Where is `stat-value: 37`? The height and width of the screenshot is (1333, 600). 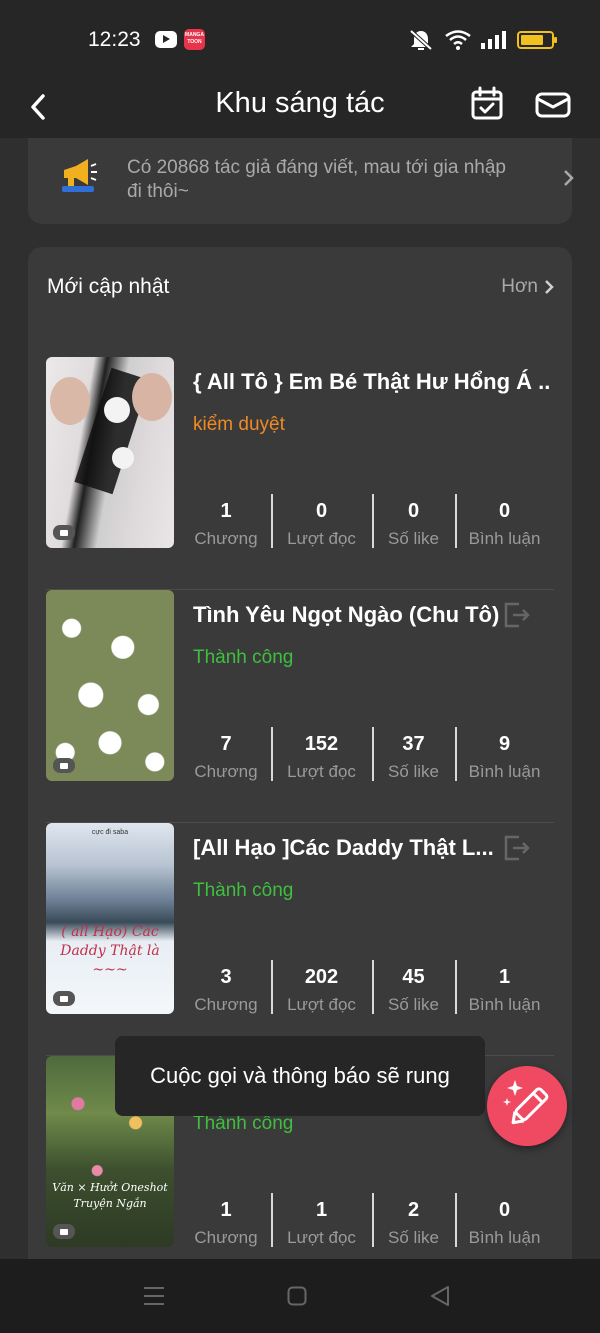 stat-value: 37 is located at coordinates (413, 744).